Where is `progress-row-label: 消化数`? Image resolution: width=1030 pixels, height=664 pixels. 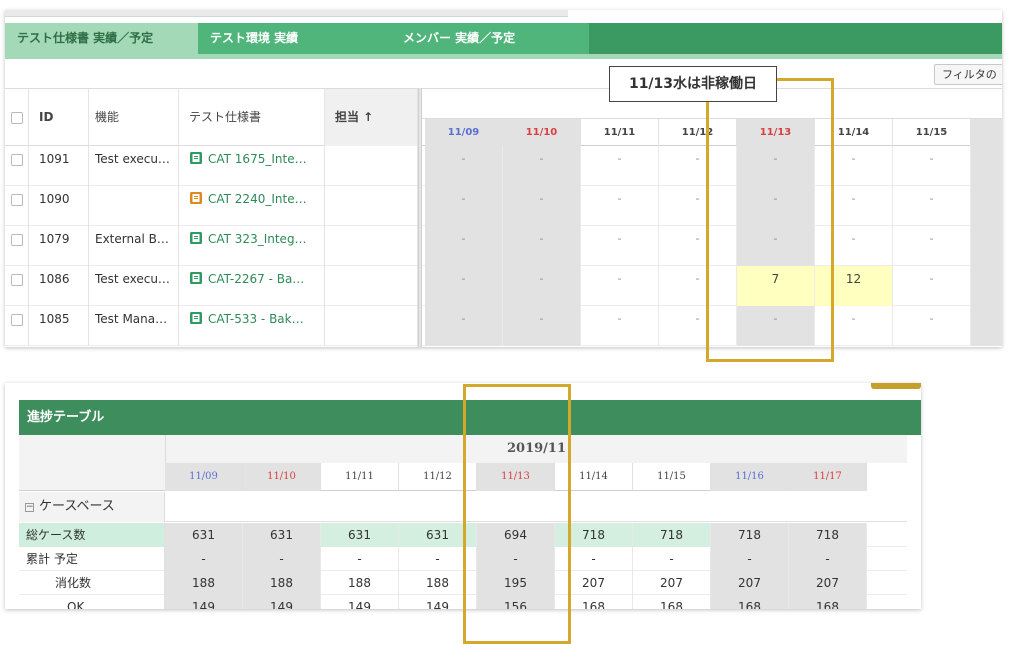 progress-row-label: 消化数 is located at coordinates (92, 583).